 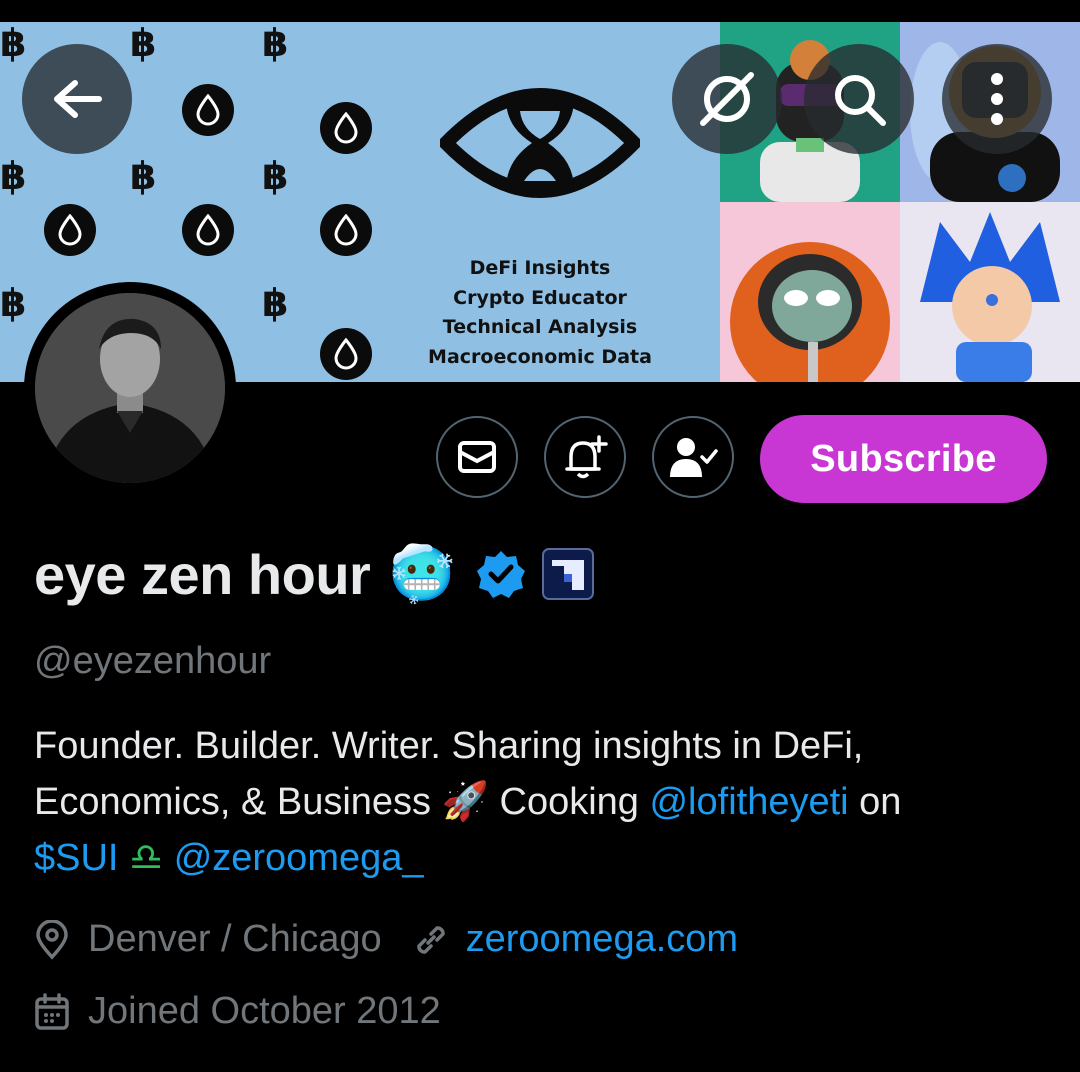 What do you see at coordinates (540, 356) in the screenshot?
I see `banner-line: Macroeconomic Data` at bounding box center [540, 356].